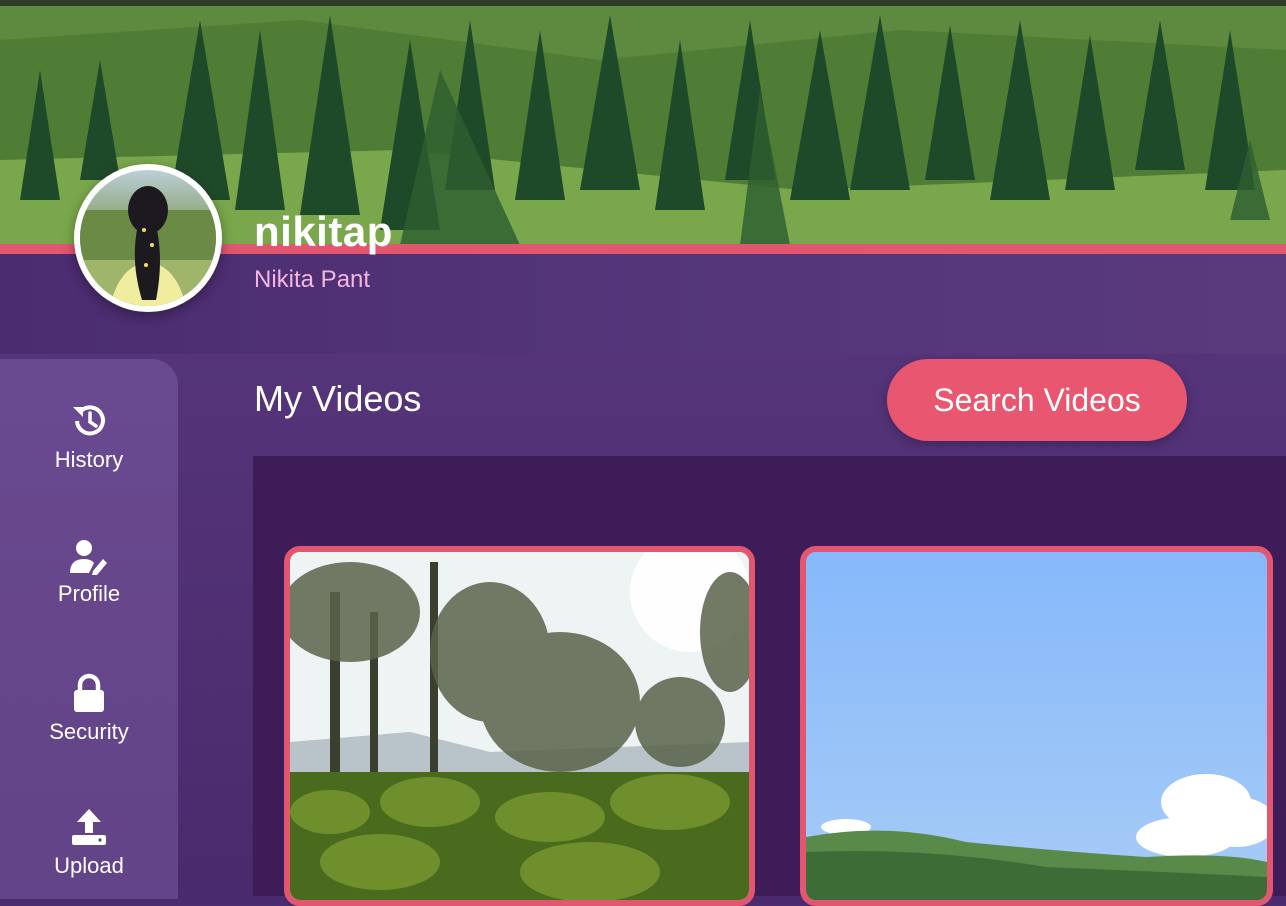 The height and width of the screenshot is (906, 1286). I want to click on avatar, so click(148, 238).